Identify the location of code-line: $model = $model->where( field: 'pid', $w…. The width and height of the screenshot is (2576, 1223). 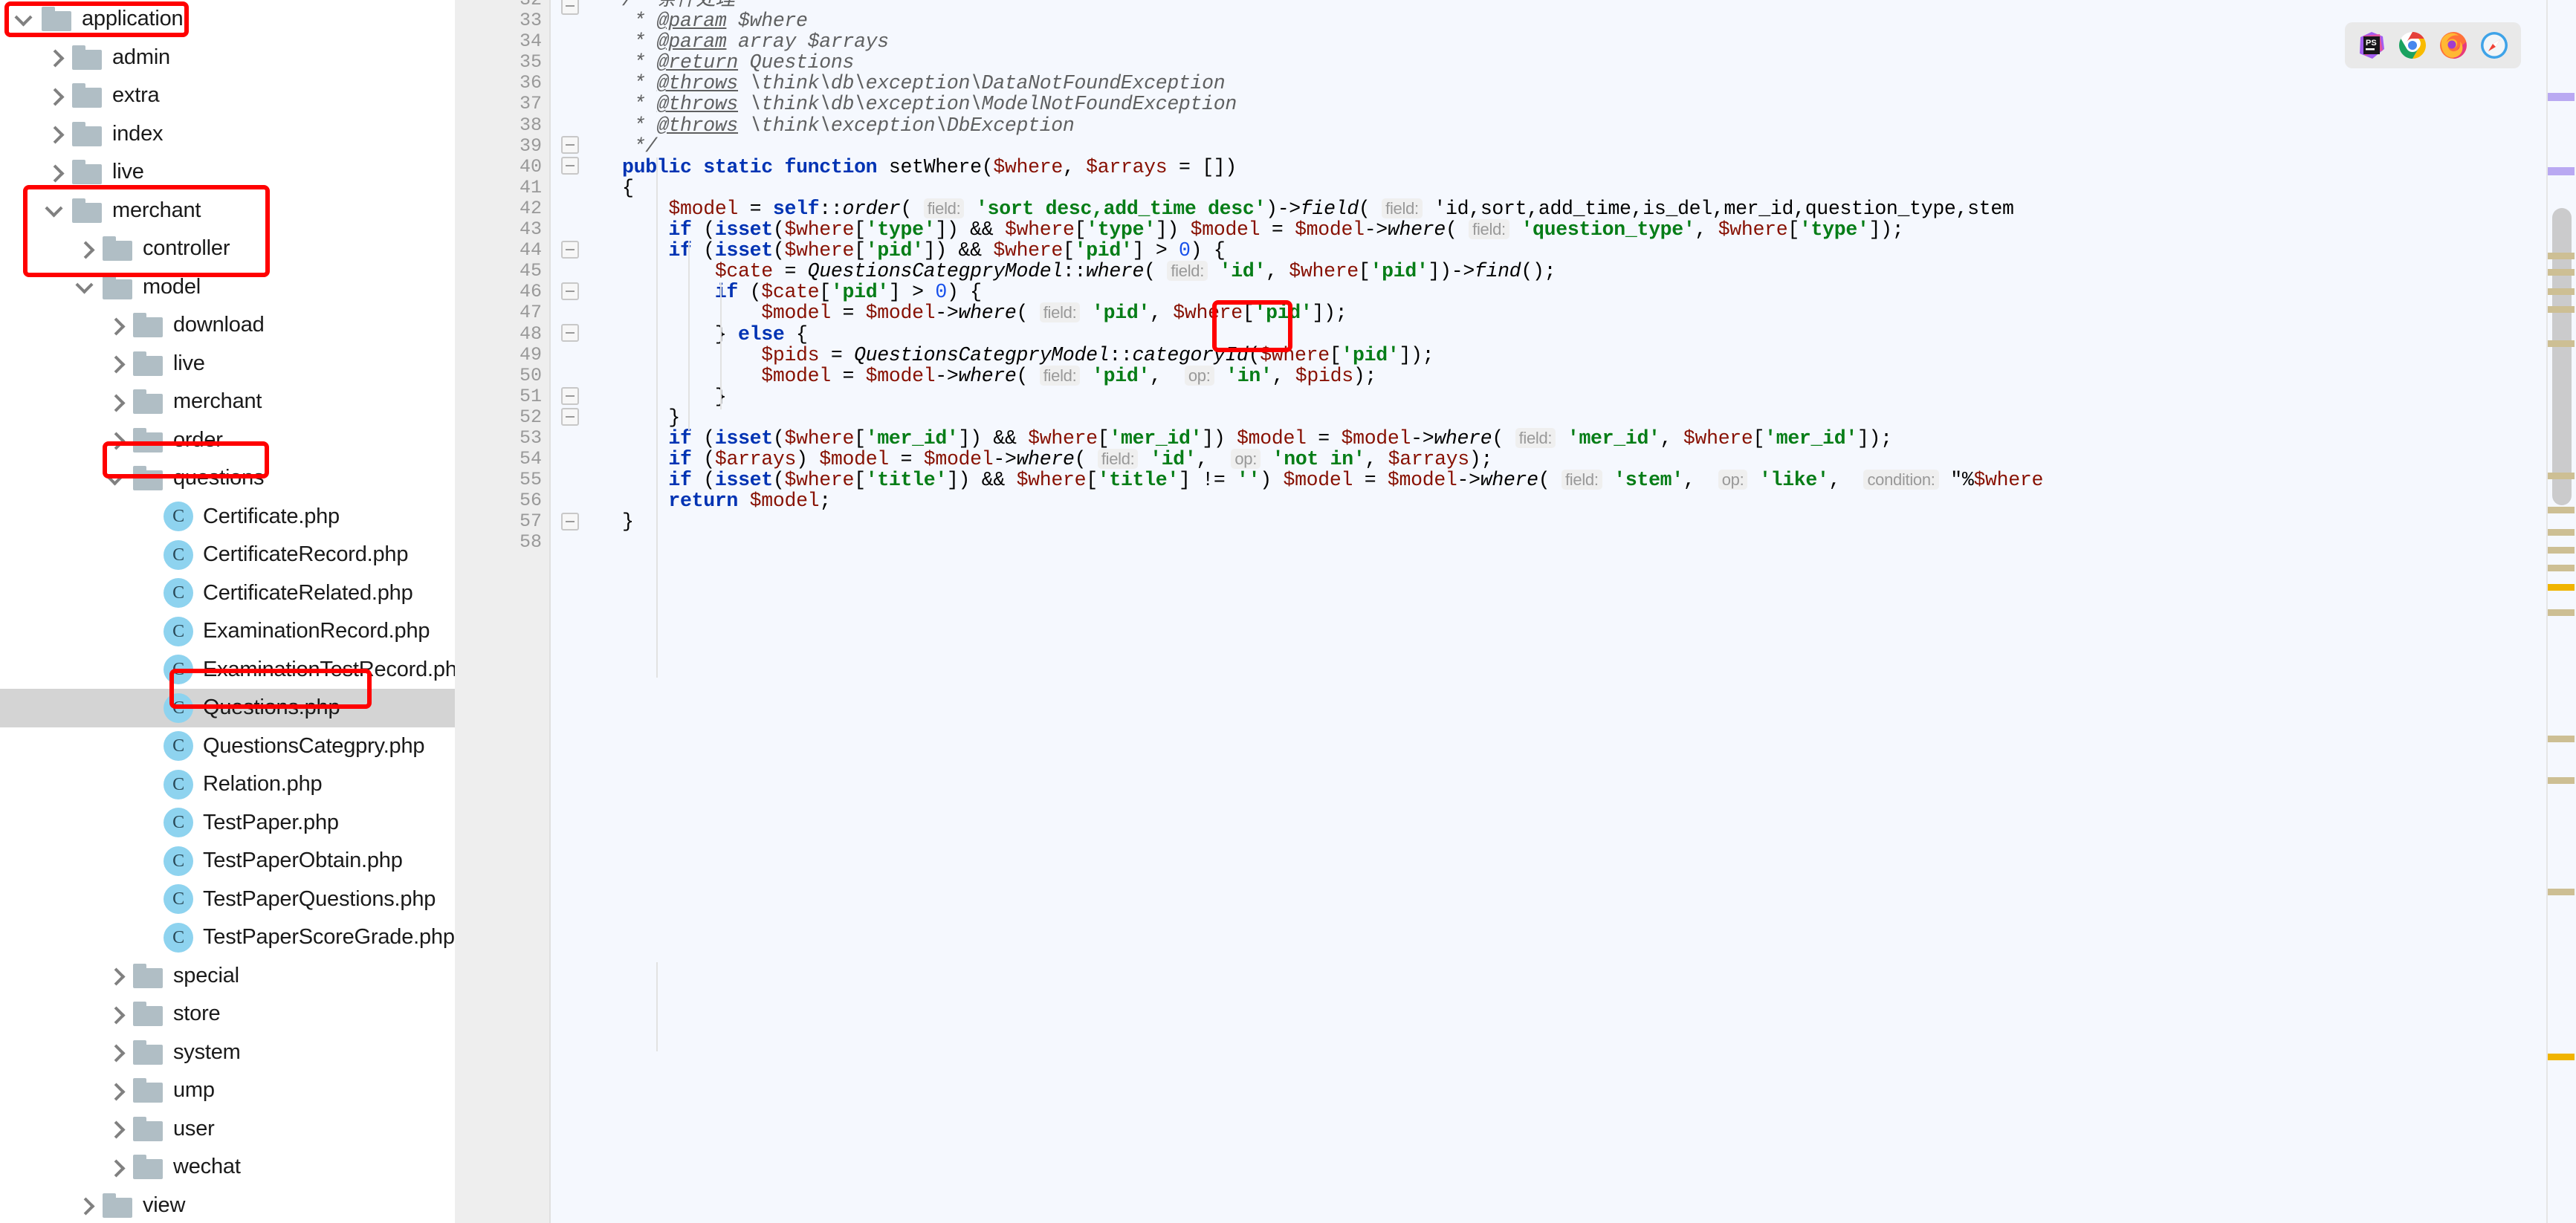
(1582, 312).